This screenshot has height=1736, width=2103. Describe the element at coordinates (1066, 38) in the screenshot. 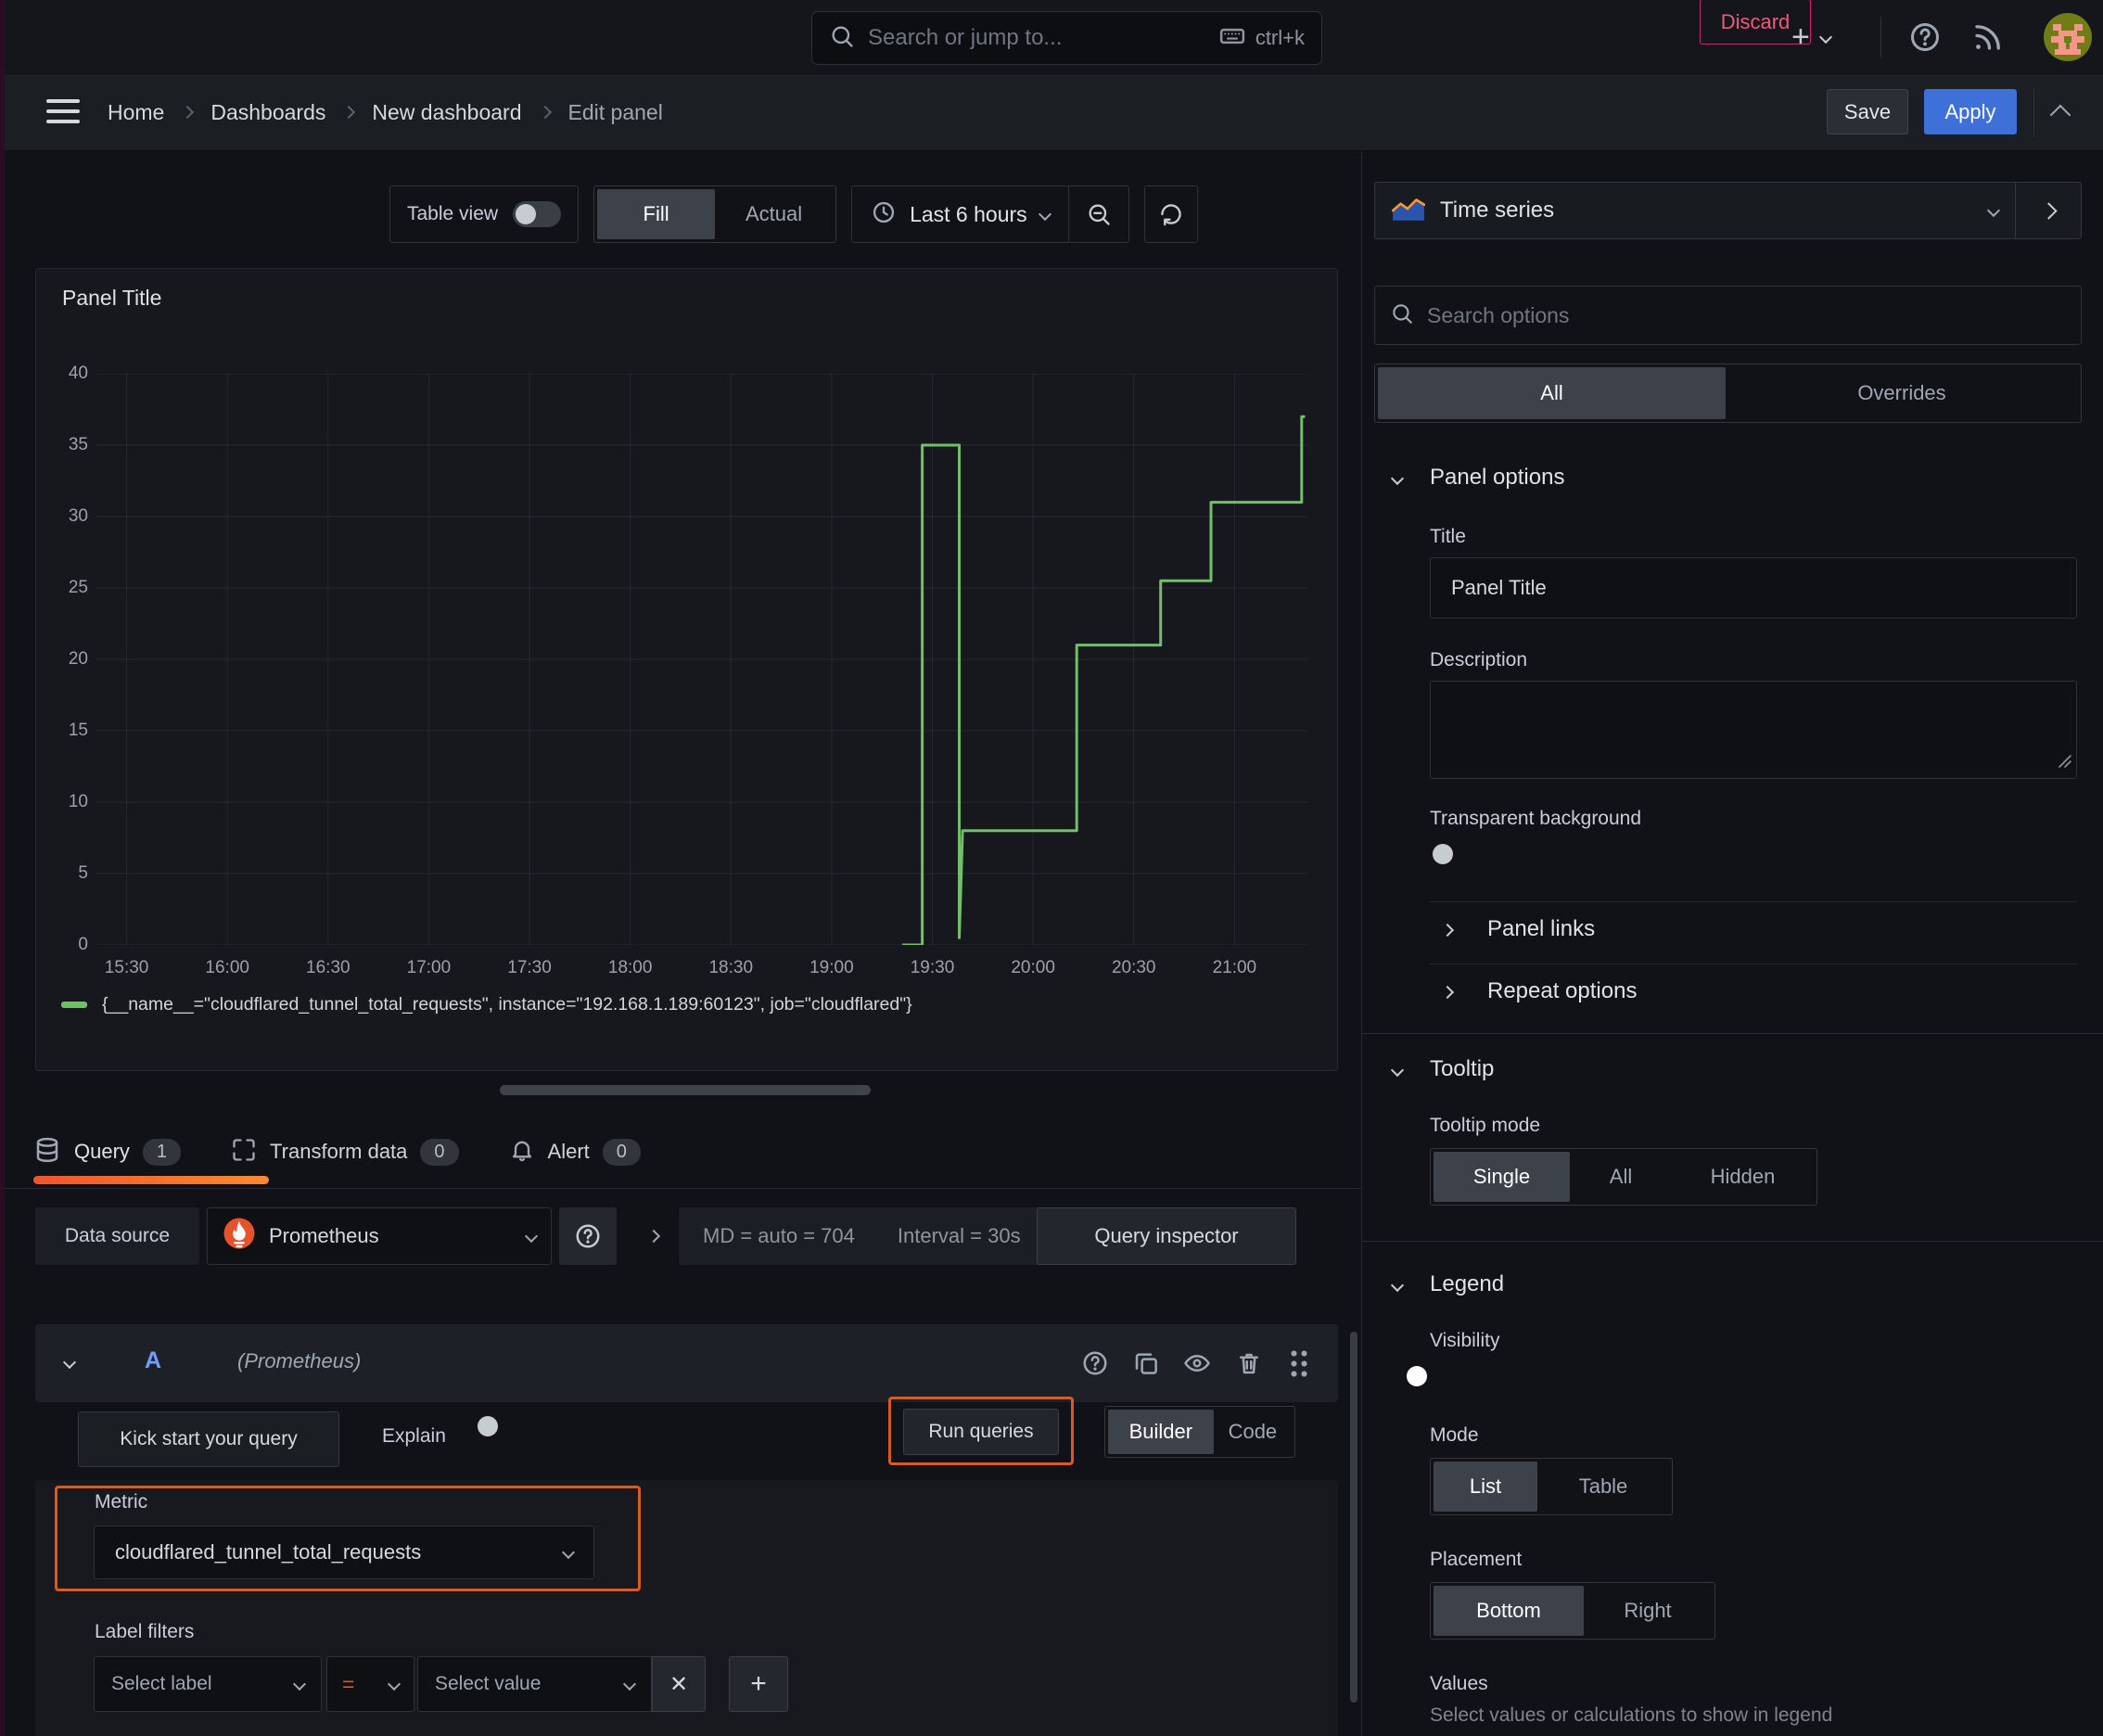

I see `global-search-input: Search or jump to... ctrl+k` at that location.